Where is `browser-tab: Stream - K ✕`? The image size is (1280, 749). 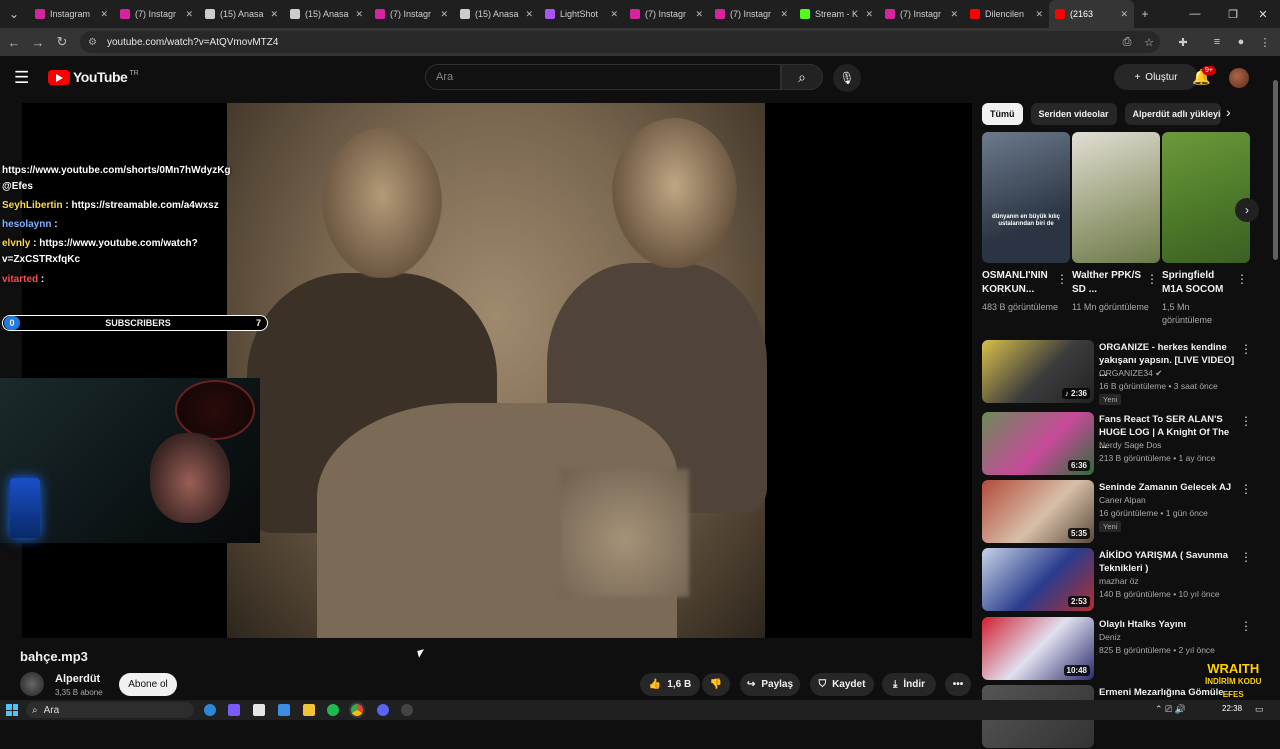
browser-tab: Stream - K ✕ is located at coordinates (836, 14).